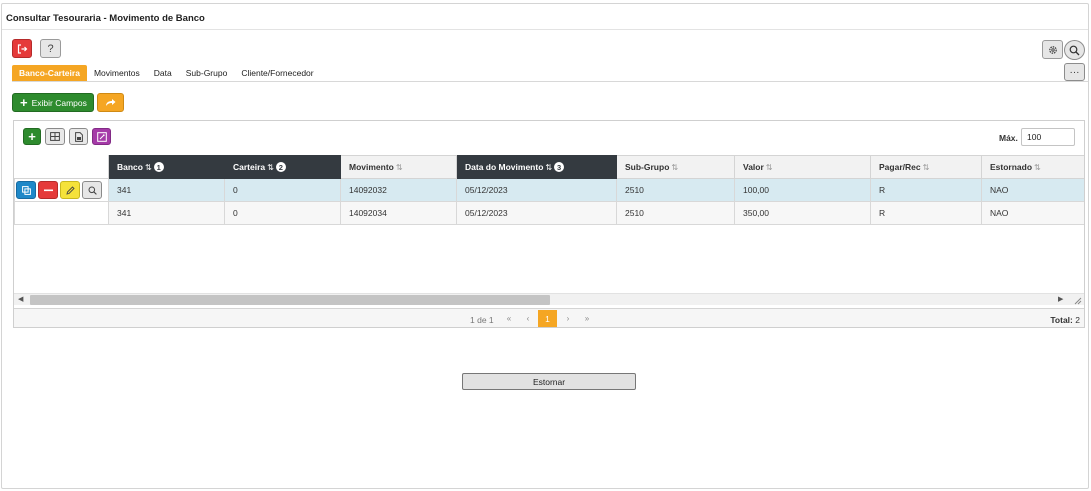 This screenshot has height=491, width=1091. I want to click on copy-icon, so click(26, 190).